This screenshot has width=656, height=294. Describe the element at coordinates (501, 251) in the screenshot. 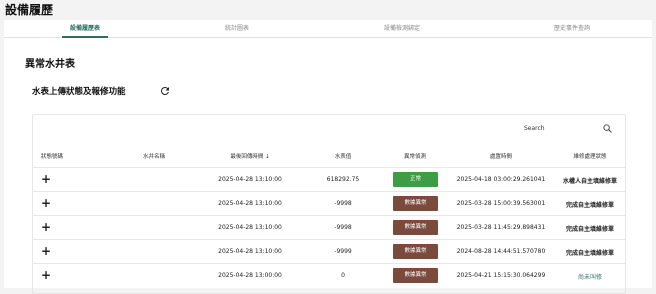

I see `cell-handle-time: 2024-08-28 14:44:51.570780` at that location.